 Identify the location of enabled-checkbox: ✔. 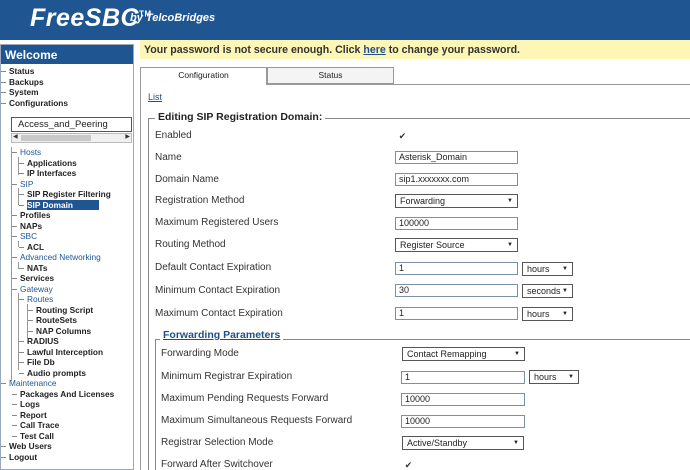
(402, 136).